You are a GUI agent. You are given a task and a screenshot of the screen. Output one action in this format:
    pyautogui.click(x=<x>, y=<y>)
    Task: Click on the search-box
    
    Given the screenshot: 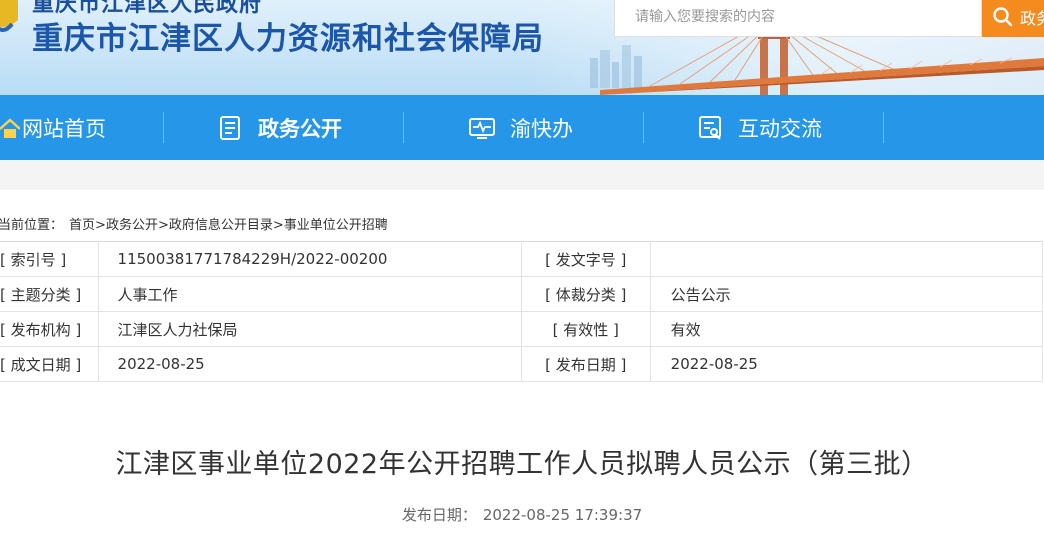 What is the action you would take?
    pyautogui.click(x=798, y=18)
    